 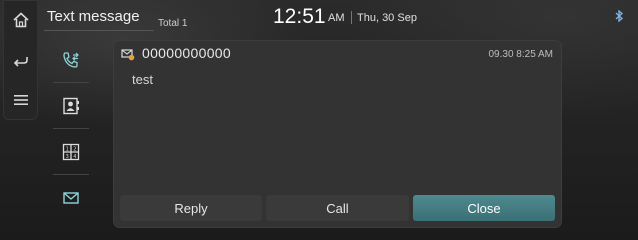 I want to click on page-title: Text message, so click(x=93, y=16).